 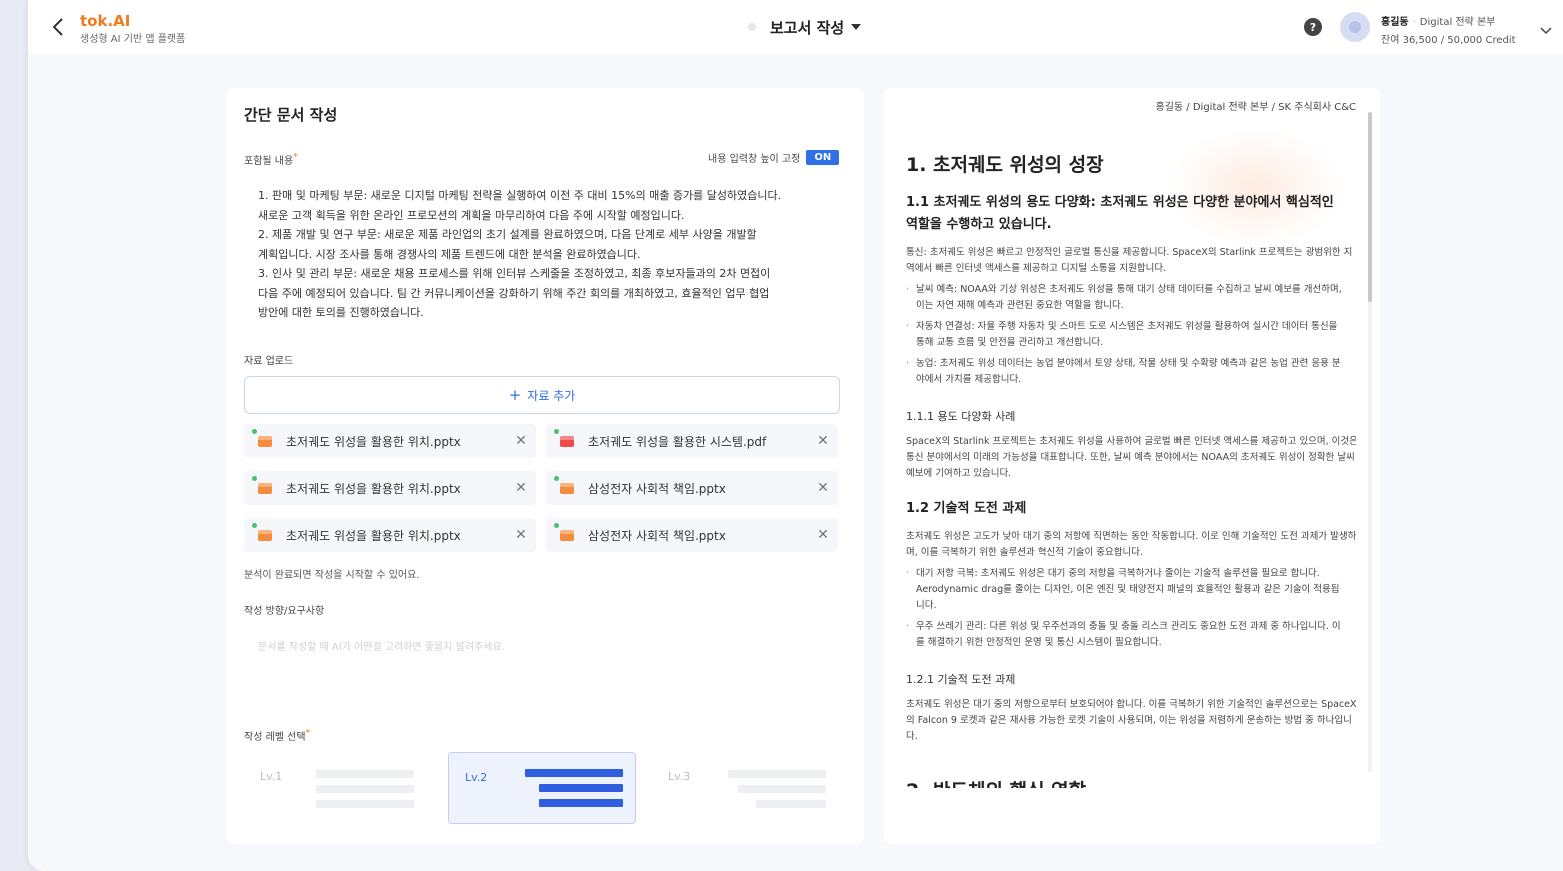 What do you see at coordinates (1313, 27) in the screenshot?
I see `help-icon: ?` at bounding box center [1313, 27].